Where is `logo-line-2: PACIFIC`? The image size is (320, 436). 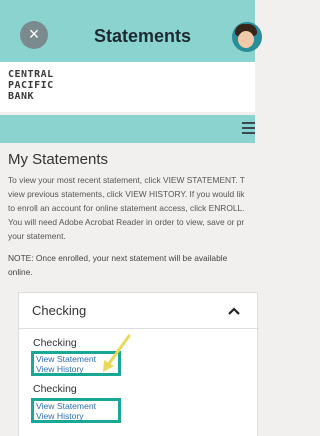 logo-line-2: PACIFIC is located at coordinates (31, 85).